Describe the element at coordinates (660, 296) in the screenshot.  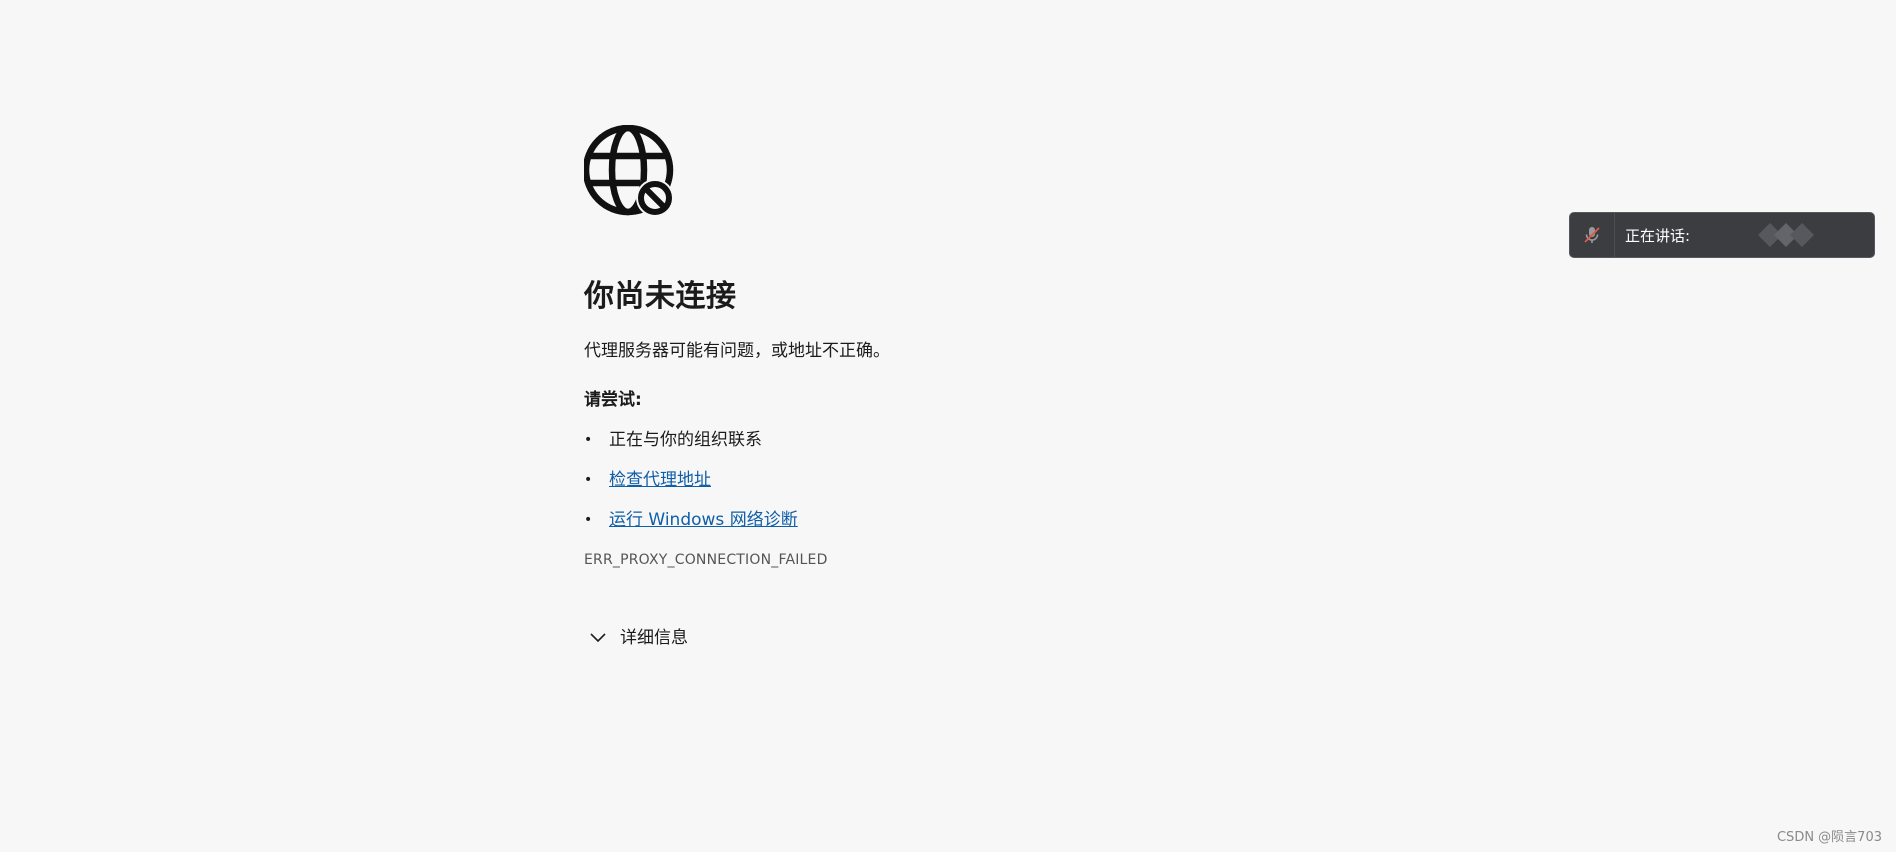
I see `page-title: 你尚未连接` at that location.